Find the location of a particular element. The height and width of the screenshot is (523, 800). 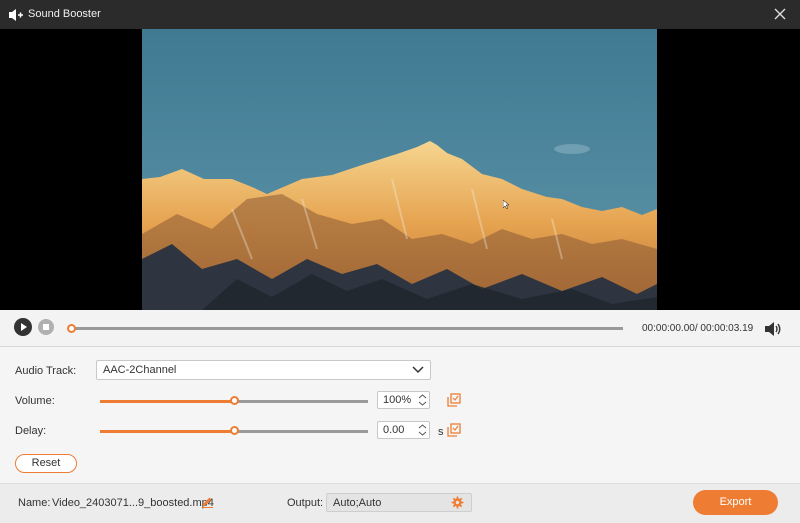

volume-stepper: 100% is located at coordinates (403, 400).